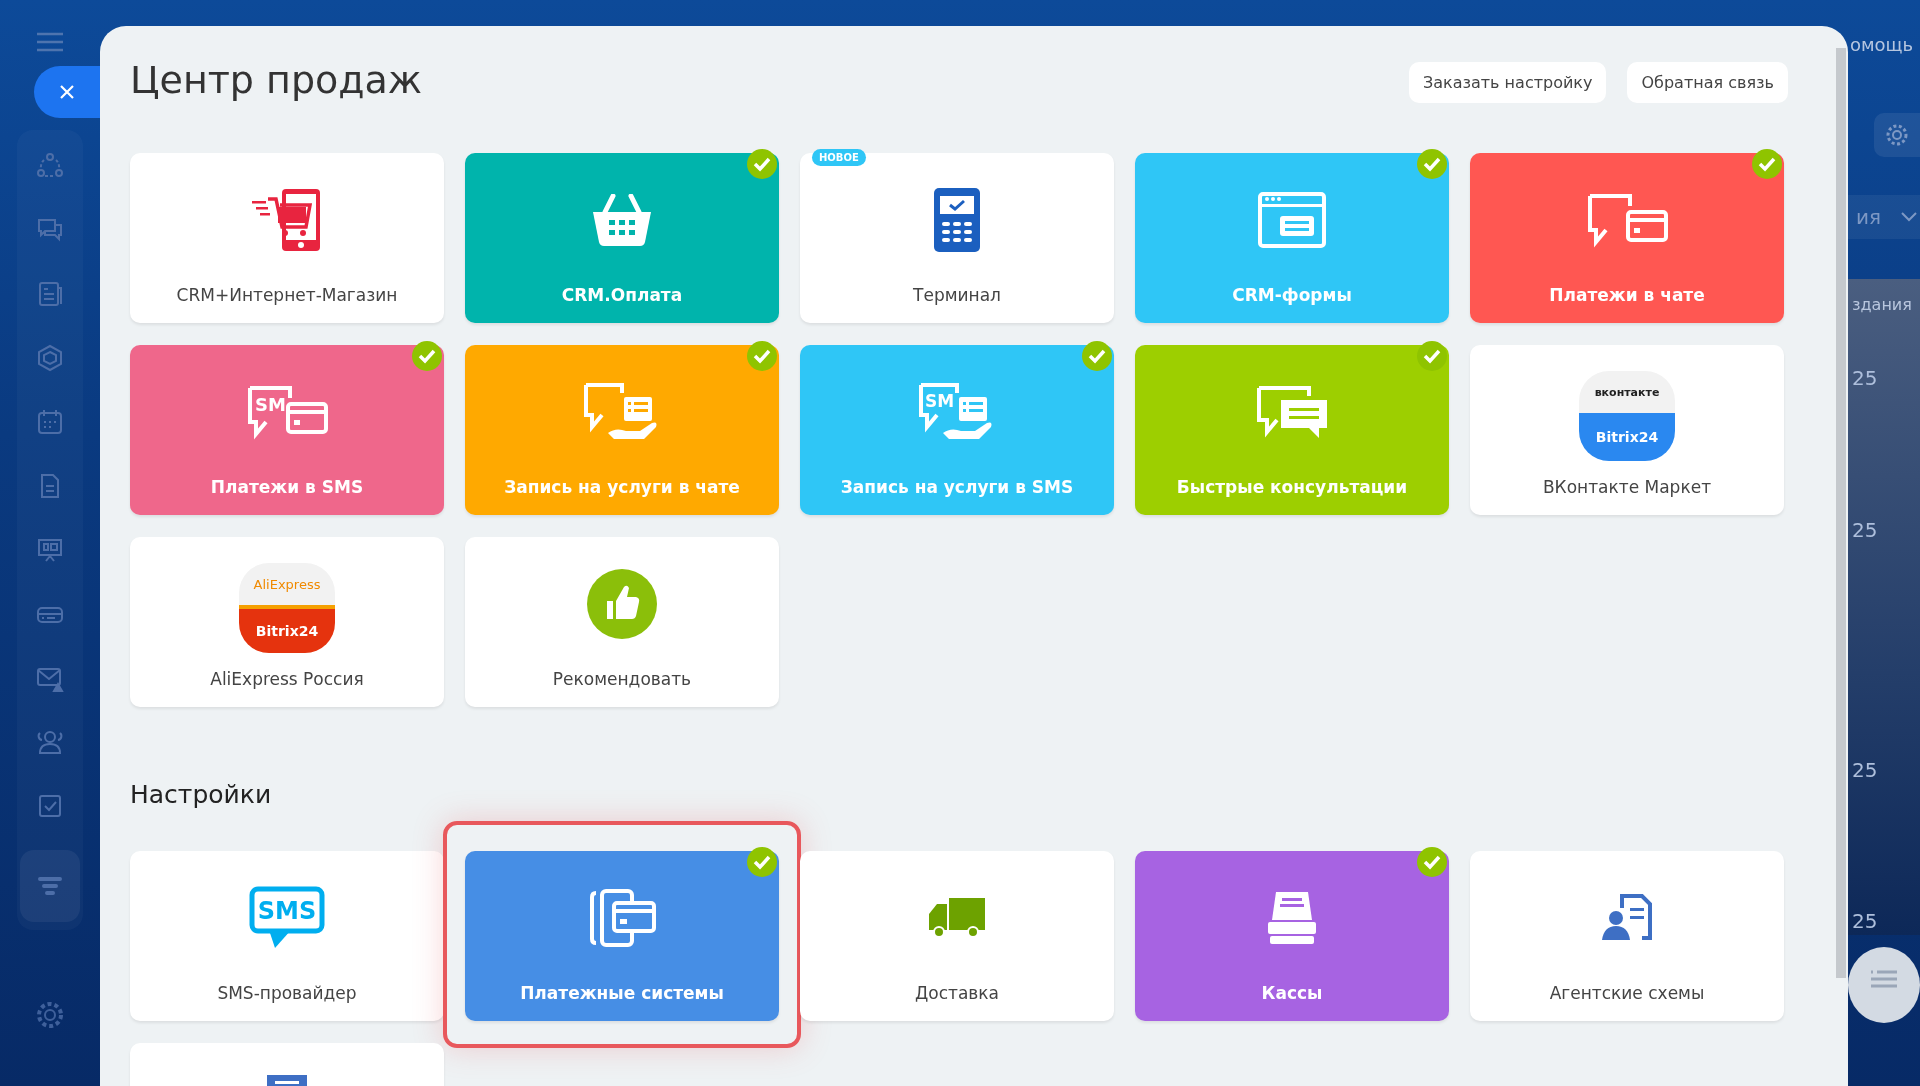 The image size is (1920, 1086). What do you see at coordinates (622, 295) in the screenshot?
I see `tile-label: CRM.Оплата` at bounding box center [622, 295].